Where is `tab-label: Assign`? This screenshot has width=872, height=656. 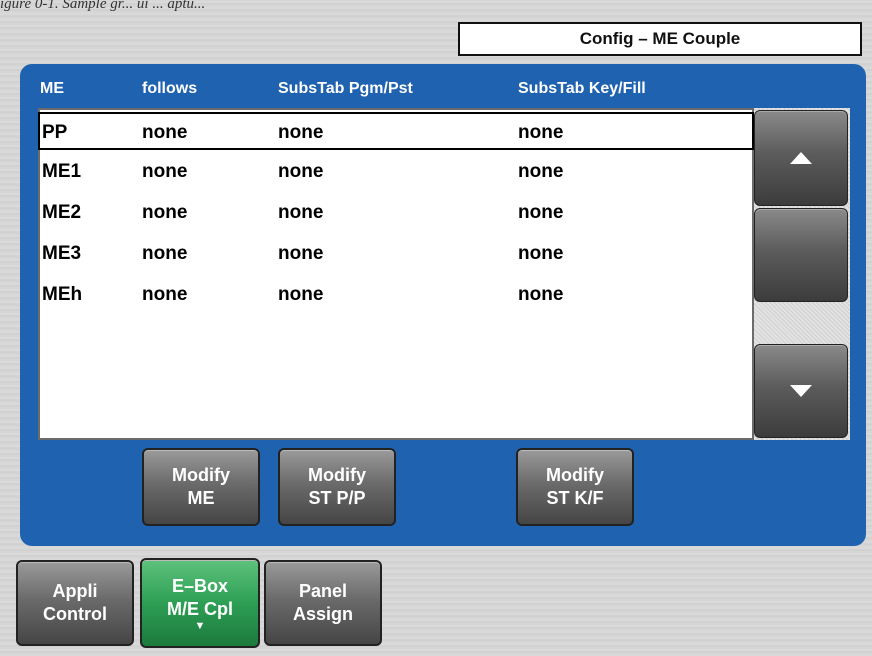
tab-label: Assign is located at coordinates (322, 614).